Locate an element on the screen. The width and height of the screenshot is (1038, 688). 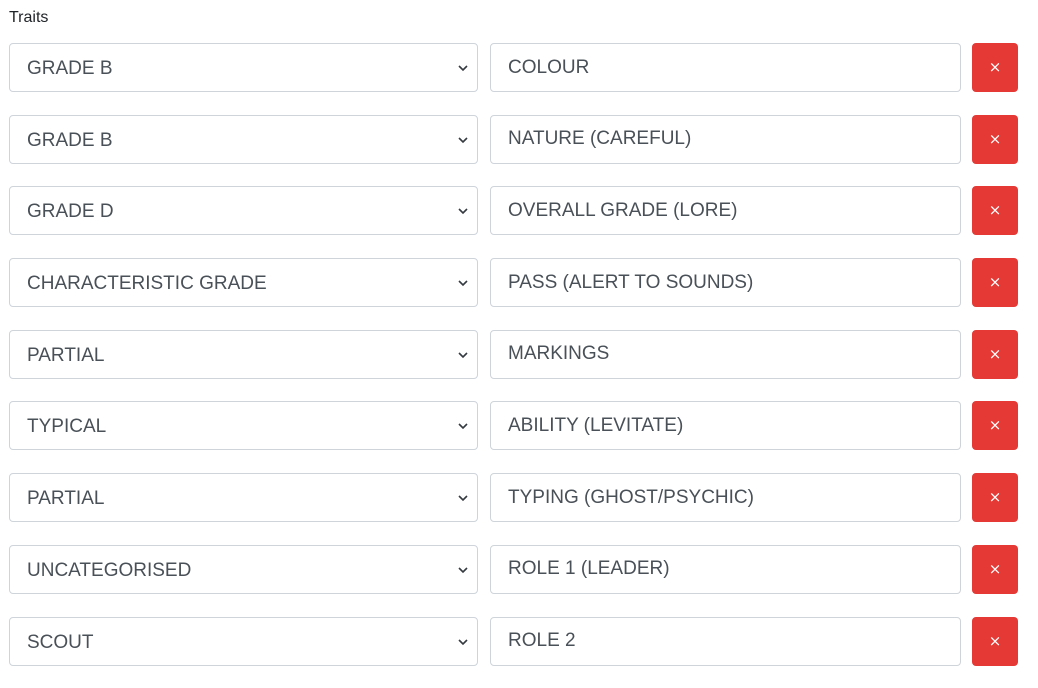
grade-select: CHARACTERISTIC GRADE is located at coordinates (243, 283).